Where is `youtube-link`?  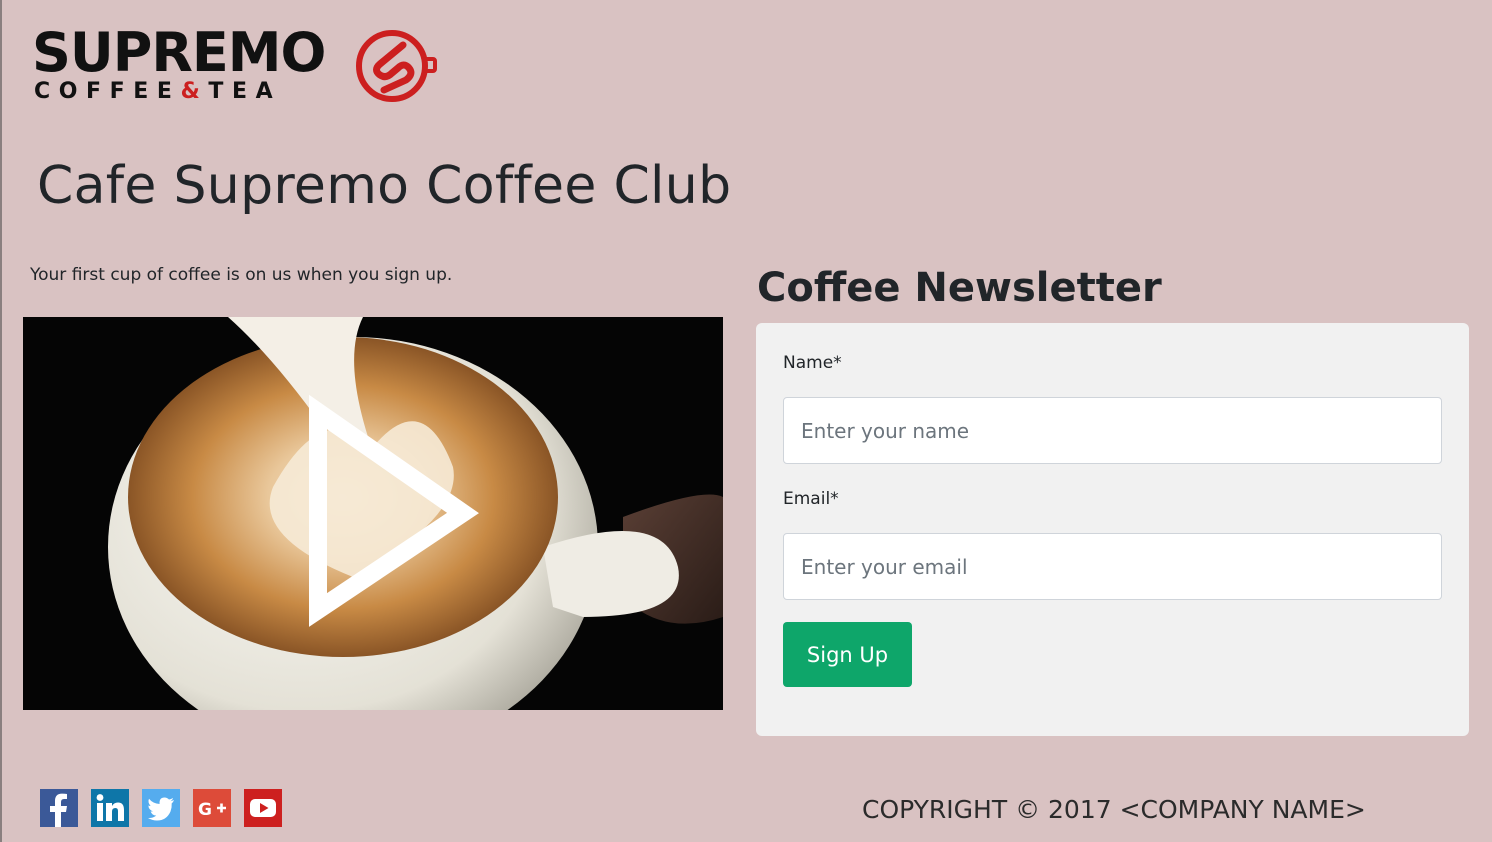 youtube-link is located at coordinates (263, 808).